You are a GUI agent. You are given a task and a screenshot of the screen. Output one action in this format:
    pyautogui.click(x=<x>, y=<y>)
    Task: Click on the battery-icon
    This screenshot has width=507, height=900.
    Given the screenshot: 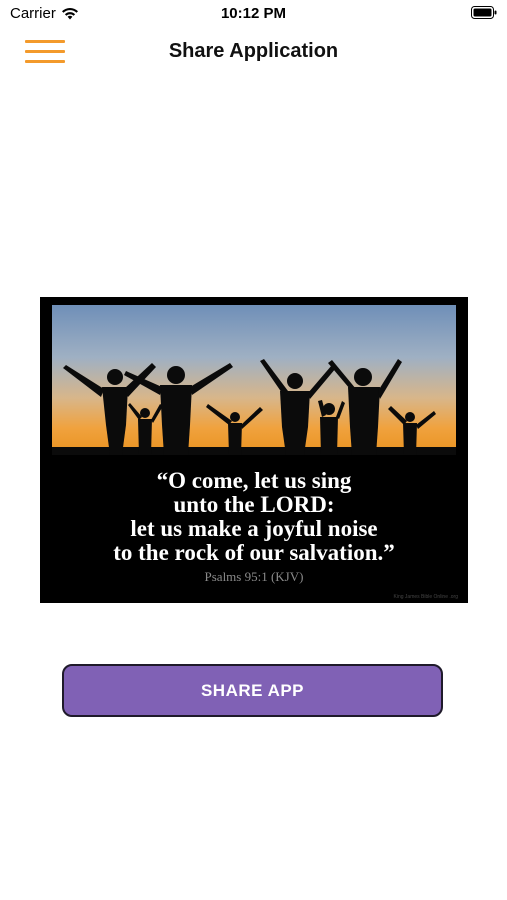 What is the action you would take?
    pyautogui.click(x=484, y=12)
    